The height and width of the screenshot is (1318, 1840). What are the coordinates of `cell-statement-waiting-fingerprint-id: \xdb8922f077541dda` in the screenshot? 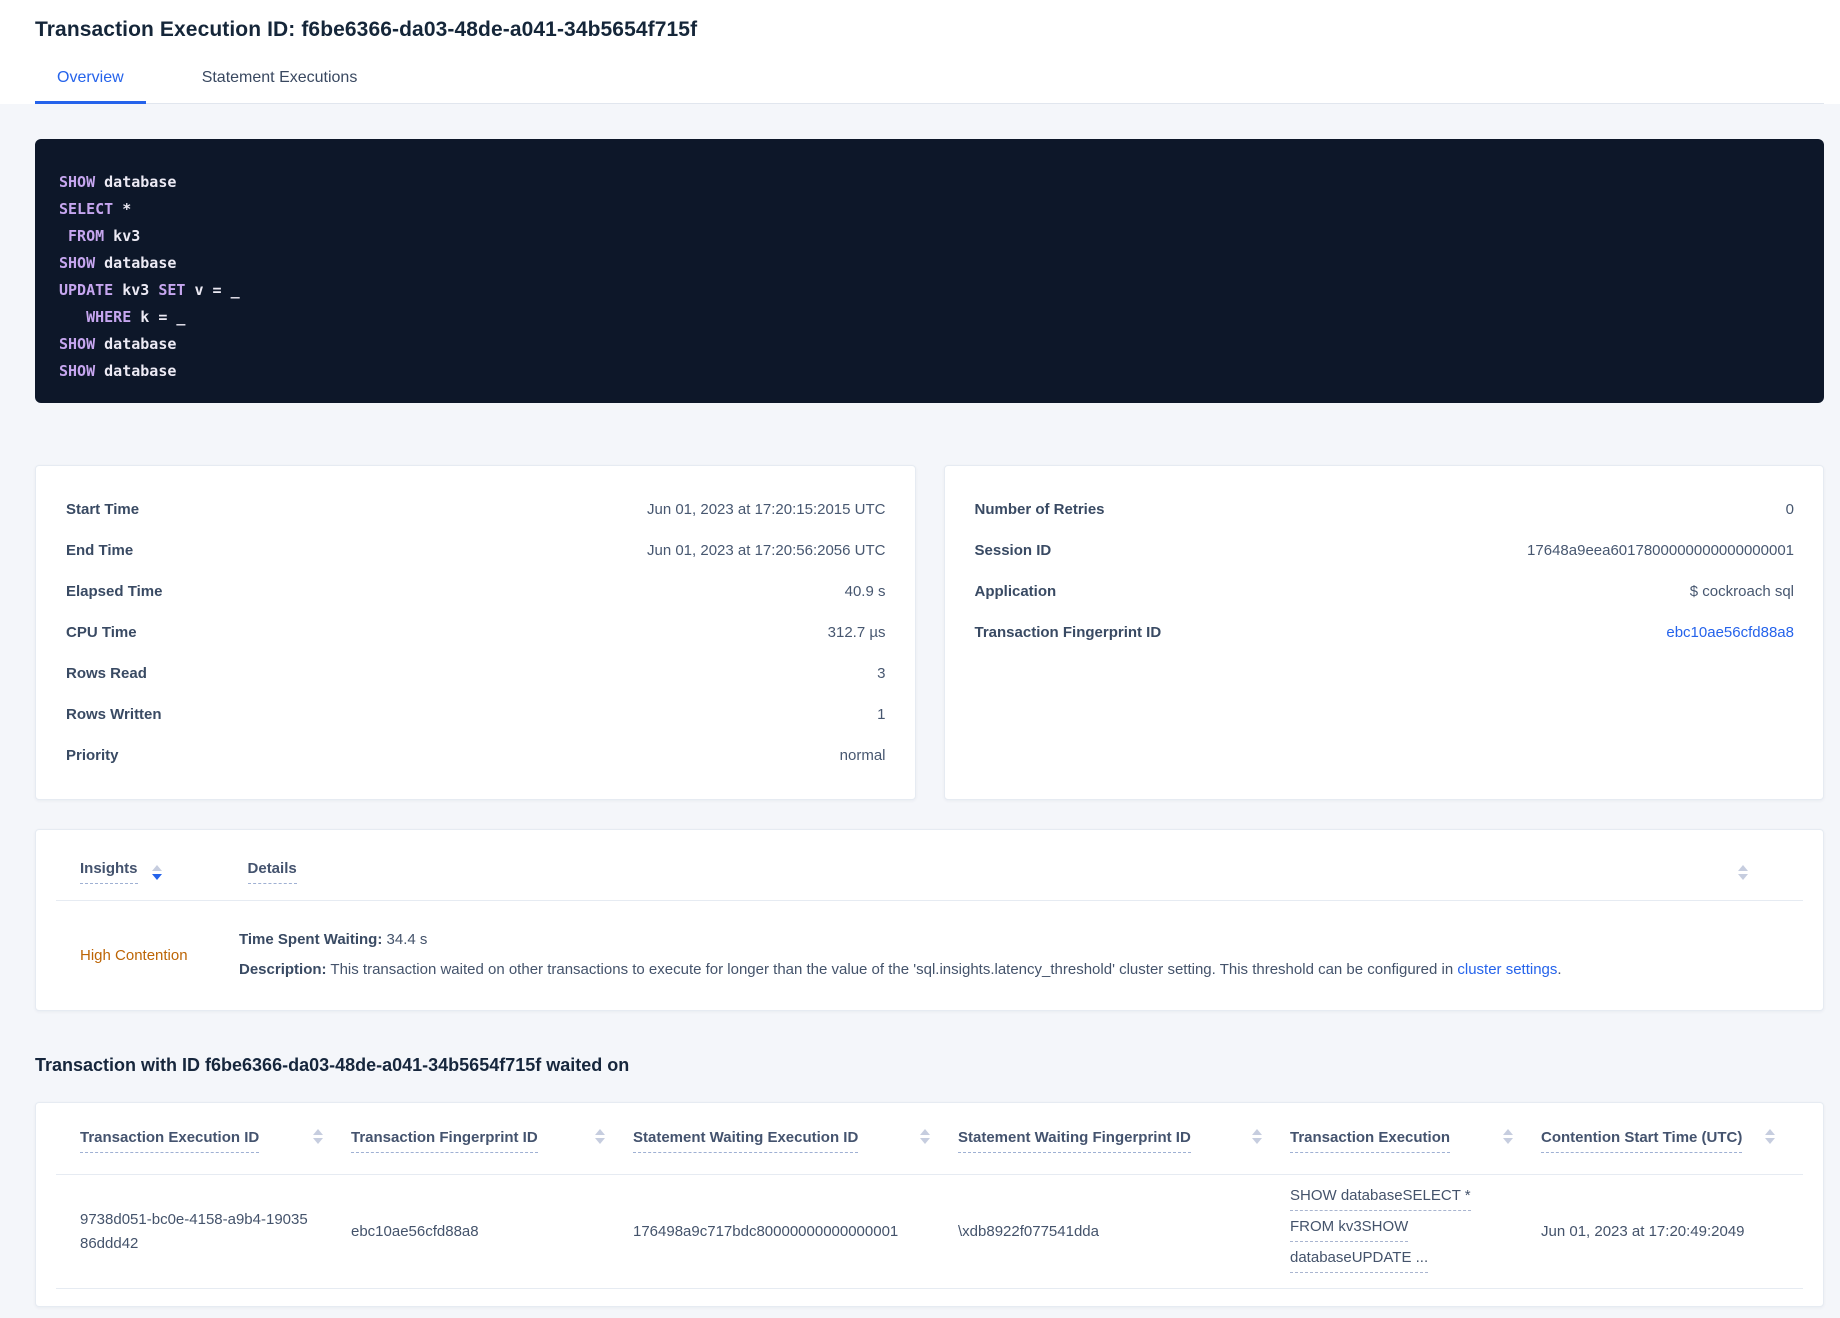 It's located at (1028, 1231).